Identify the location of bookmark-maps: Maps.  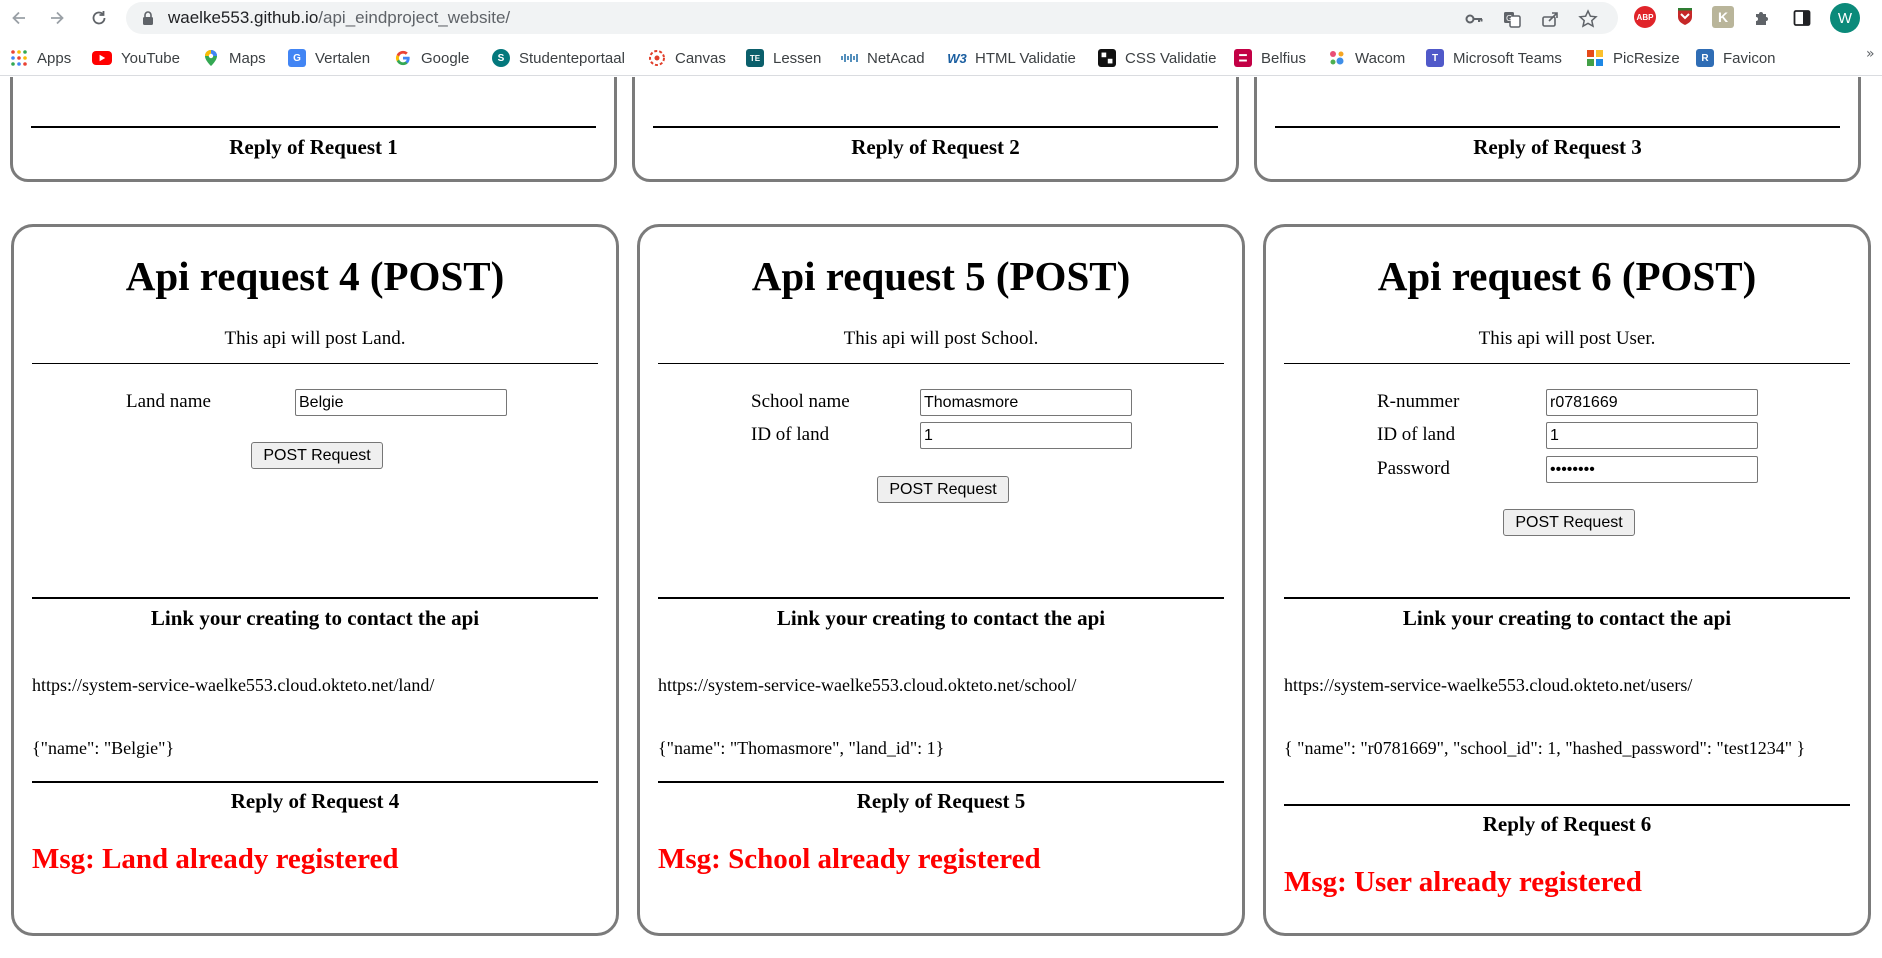
(234, 58).